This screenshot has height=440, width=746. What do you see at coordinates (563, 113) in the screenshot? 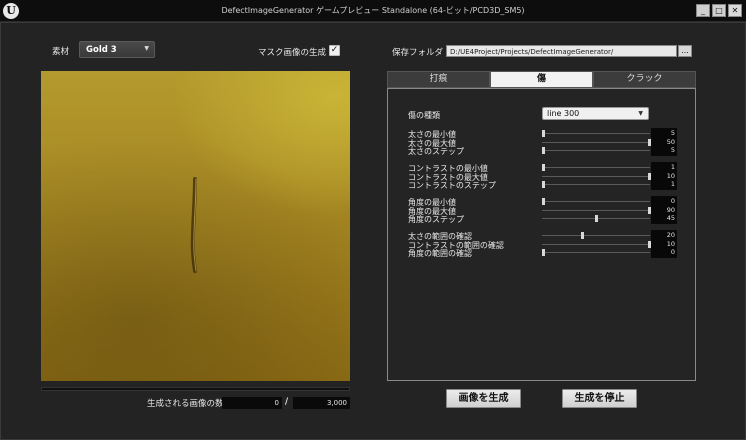
I see `scratch-type-value: line 300` at bounding box center [563, 113].